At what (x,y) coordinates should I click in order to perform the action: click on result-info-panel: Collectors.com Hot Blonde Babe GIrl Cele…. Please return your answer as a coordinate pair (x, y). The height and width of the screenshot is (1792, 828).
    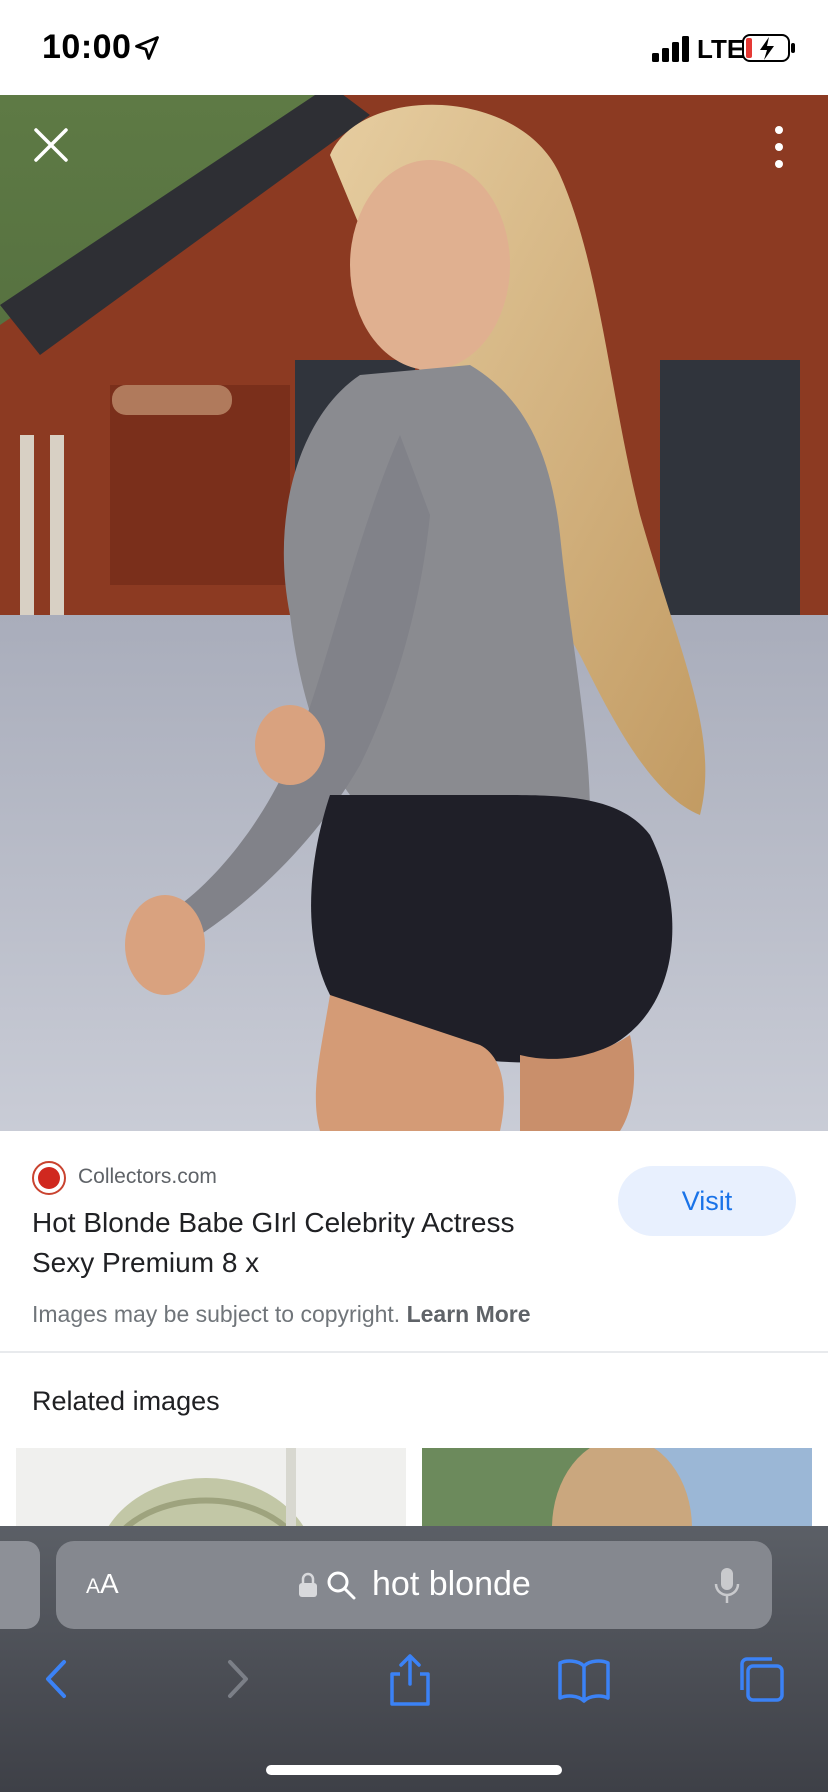
    Looking at the image, I should click on (414, 1241).